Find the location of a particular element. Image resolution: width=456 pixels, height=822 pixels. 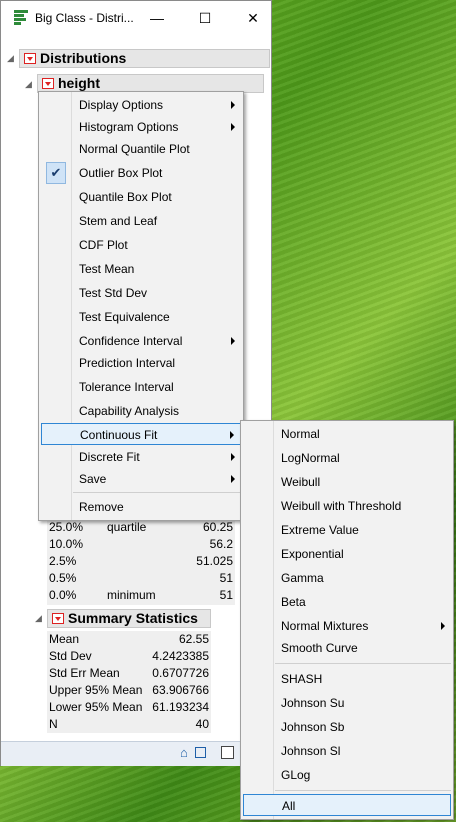

submenu-item-beta: Beta is located at coordinates (347, 602).